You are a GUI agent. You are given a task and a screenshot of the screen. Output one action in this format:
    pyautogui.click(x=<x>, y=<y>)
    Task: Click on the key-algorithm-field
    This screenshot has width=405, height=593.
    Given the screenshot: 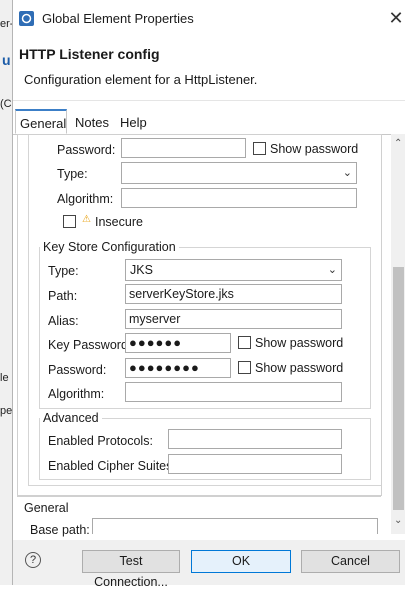 What is the action you would take?
    pyautogui.click(x=233, y=392)
    